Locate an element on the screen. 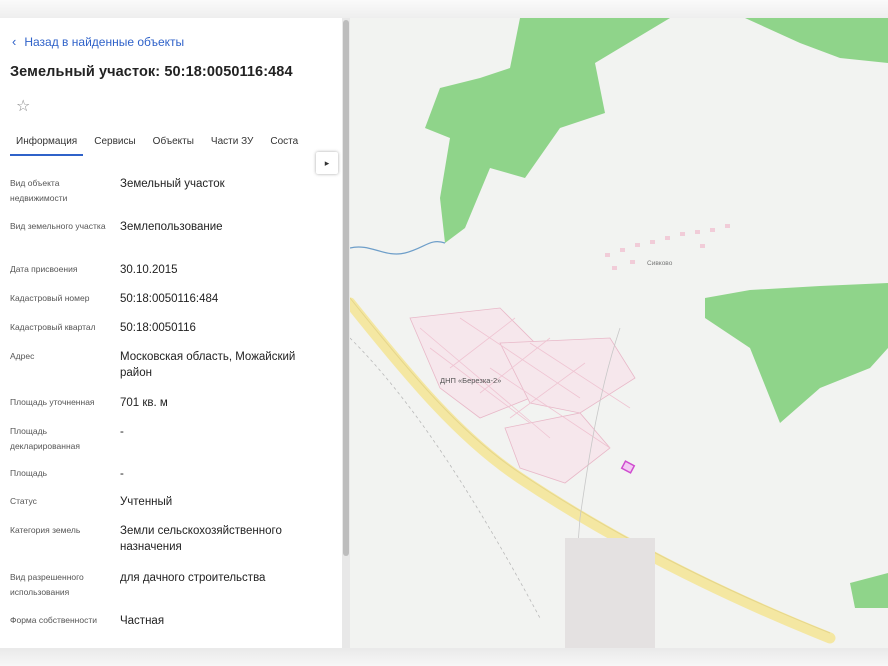  bottom-edge is located at coordinates (444, 657).